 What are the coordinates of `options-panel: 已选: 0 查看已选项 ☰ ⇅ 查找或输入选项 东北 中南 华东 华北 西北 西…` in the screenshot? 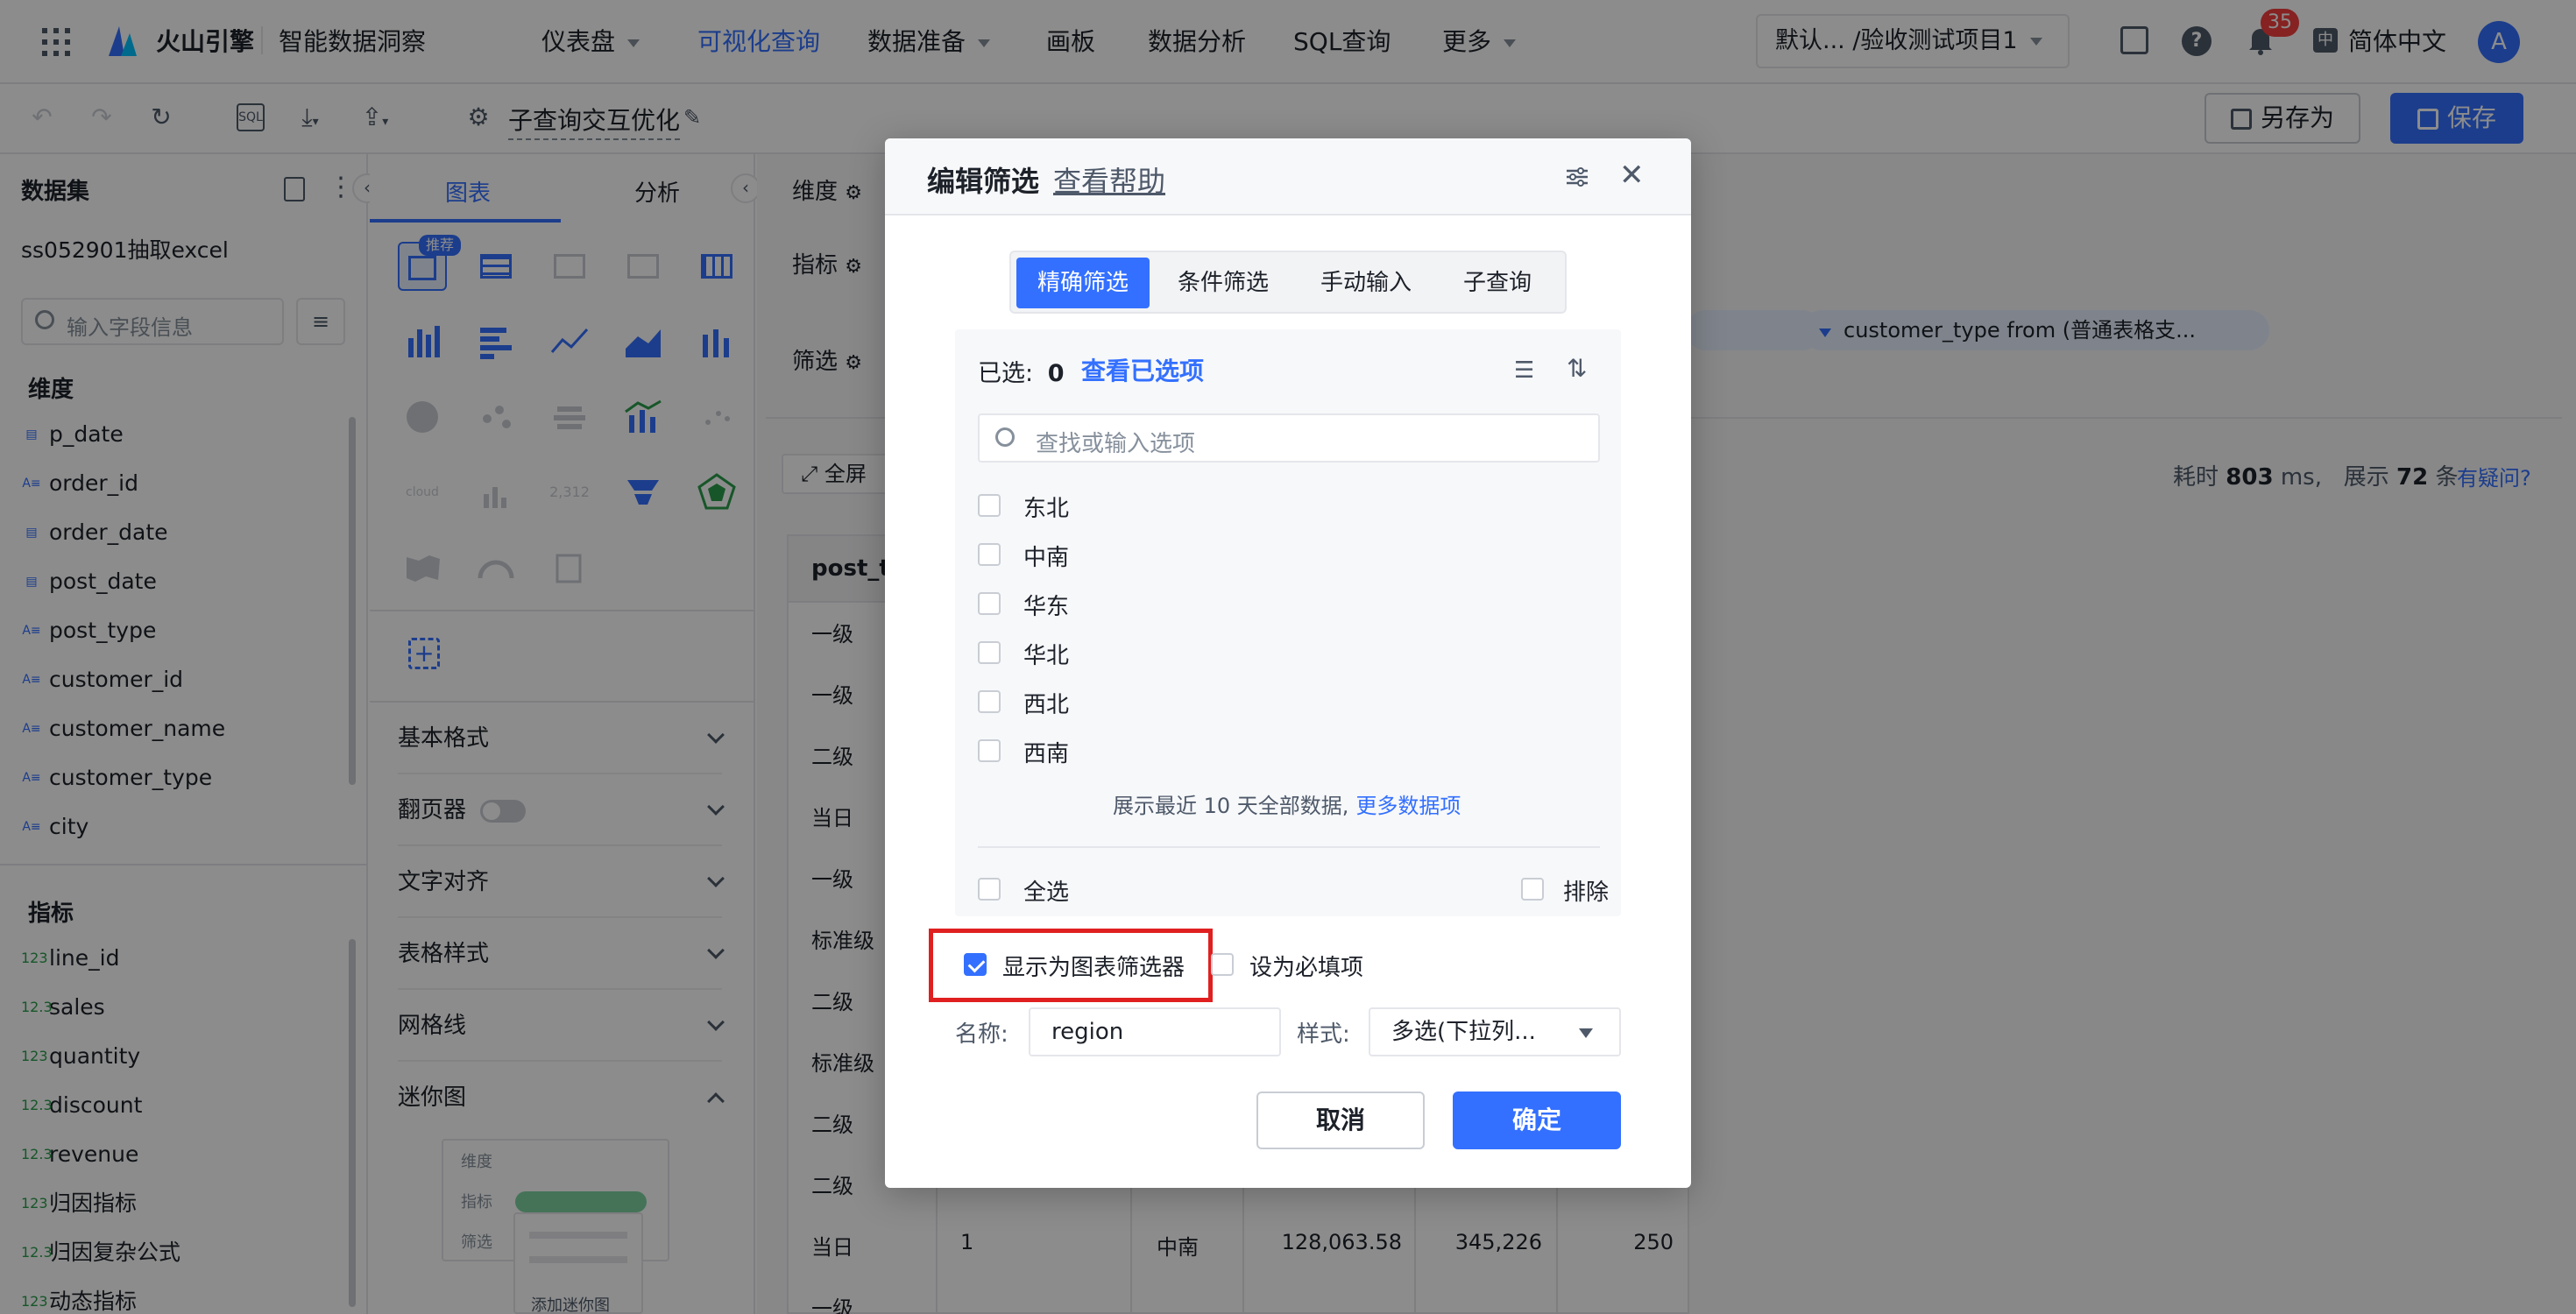 It's located at (1288, 622).